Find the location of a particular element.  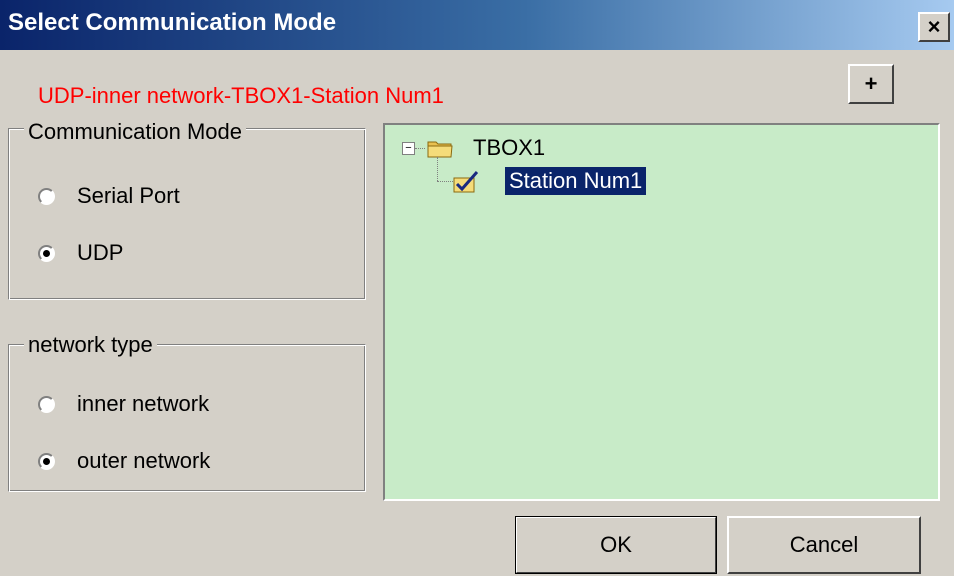

close-icon: × is located at coordinates (934, 26).